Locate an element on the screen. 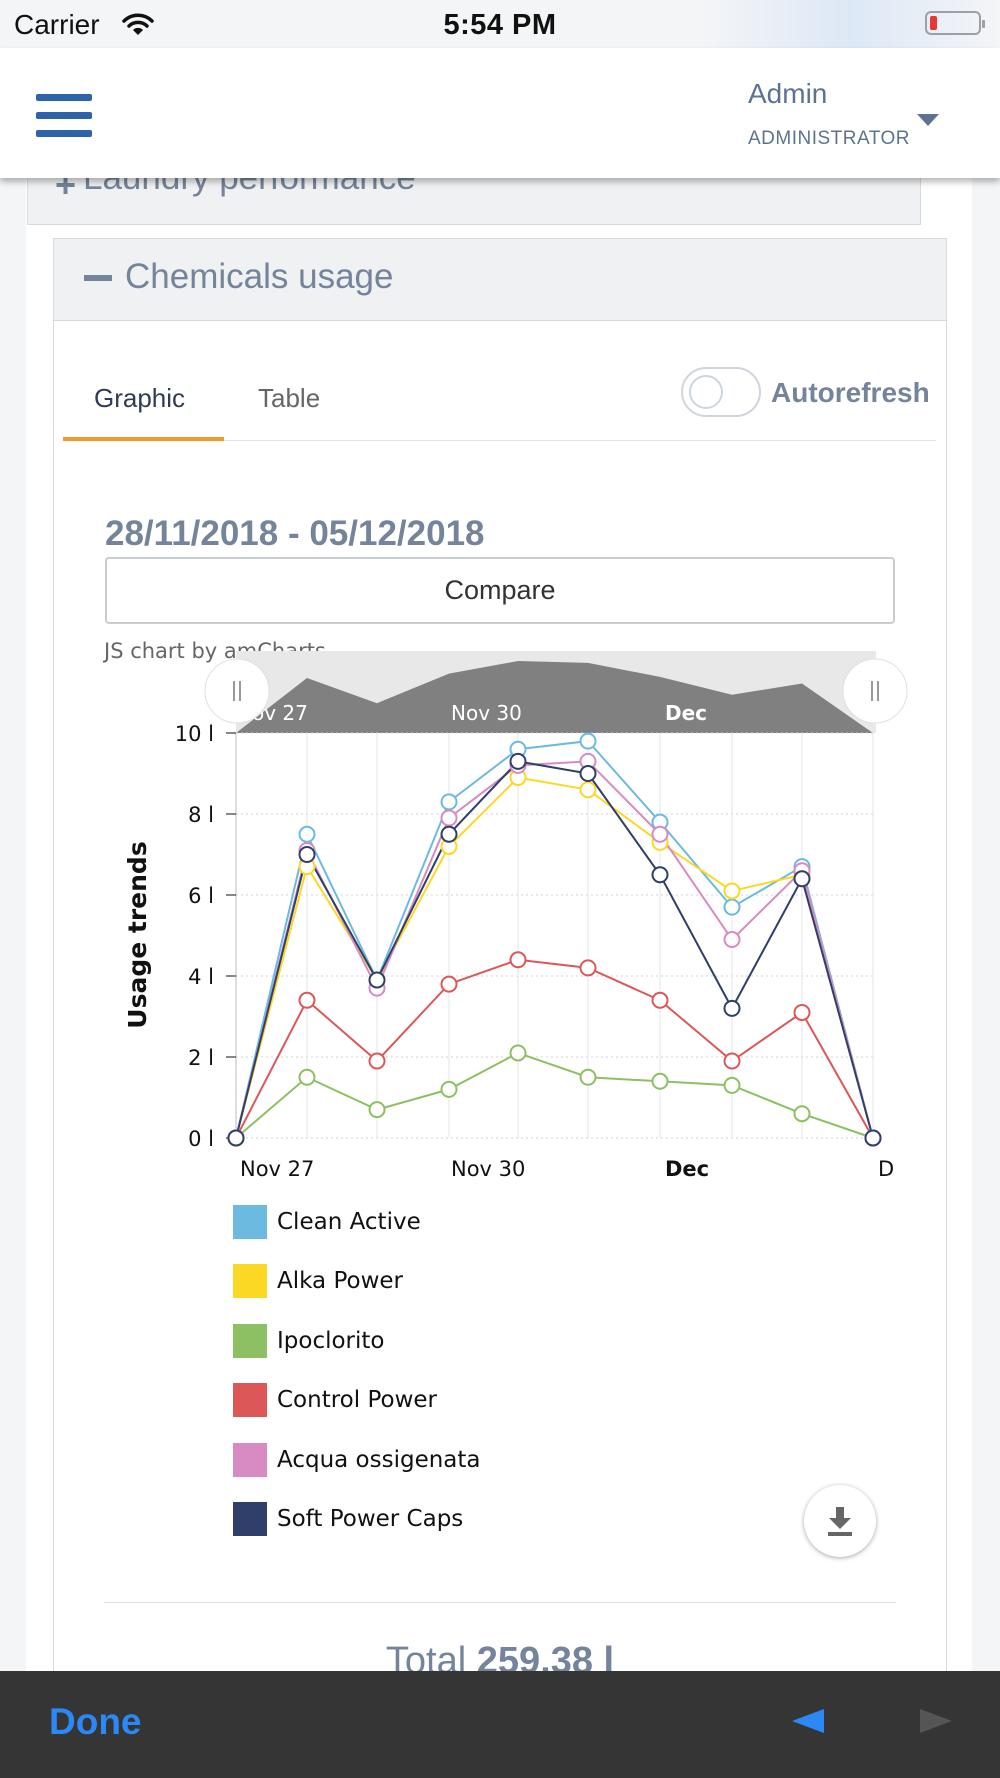 The width and height of the screenshot is (1000, 1778). user-name: Admin is located at coordinates (787, 94).